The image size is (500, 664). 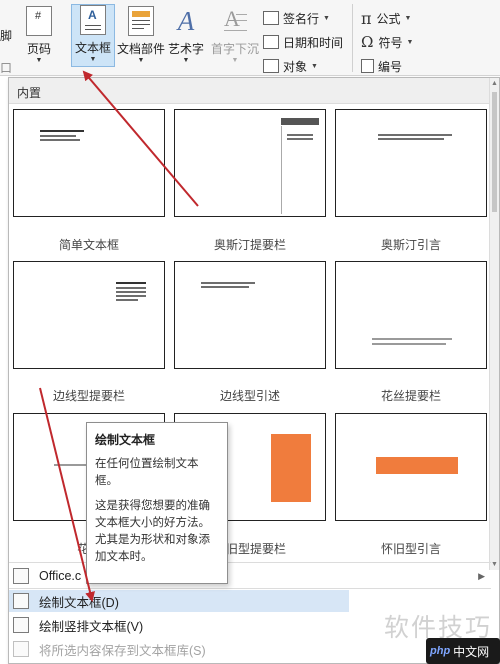 What do you see at coordinates (481, 575) in the screenshot?
I see `chevron-right-icon: ▶` at bounding box center [481, 575].